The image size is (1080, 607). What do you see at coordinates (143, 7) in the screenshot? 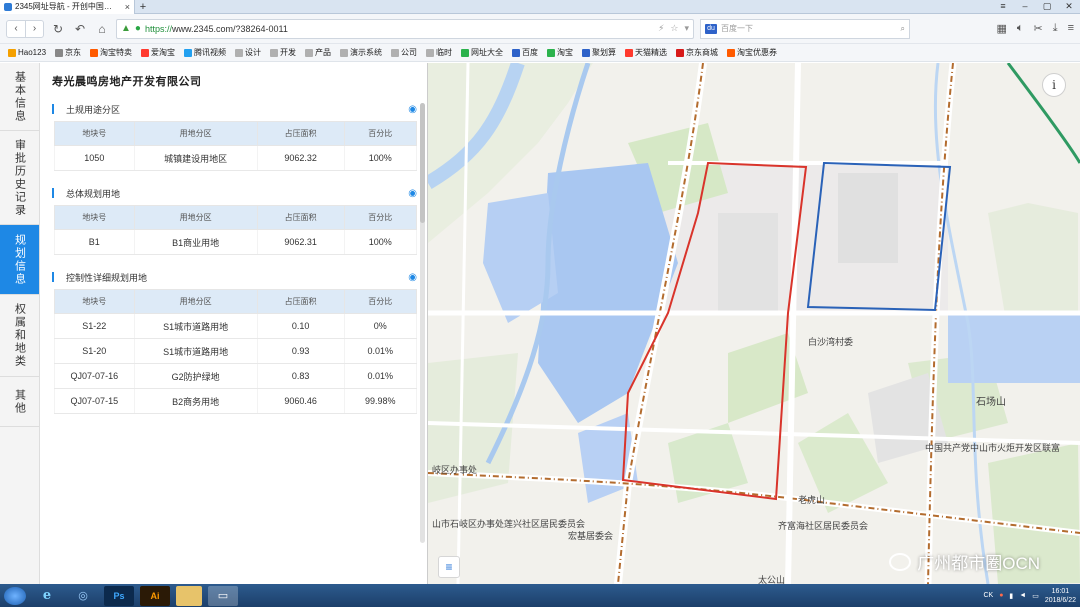
I see `new-tab-button: +` at bounding box center [143, 7].